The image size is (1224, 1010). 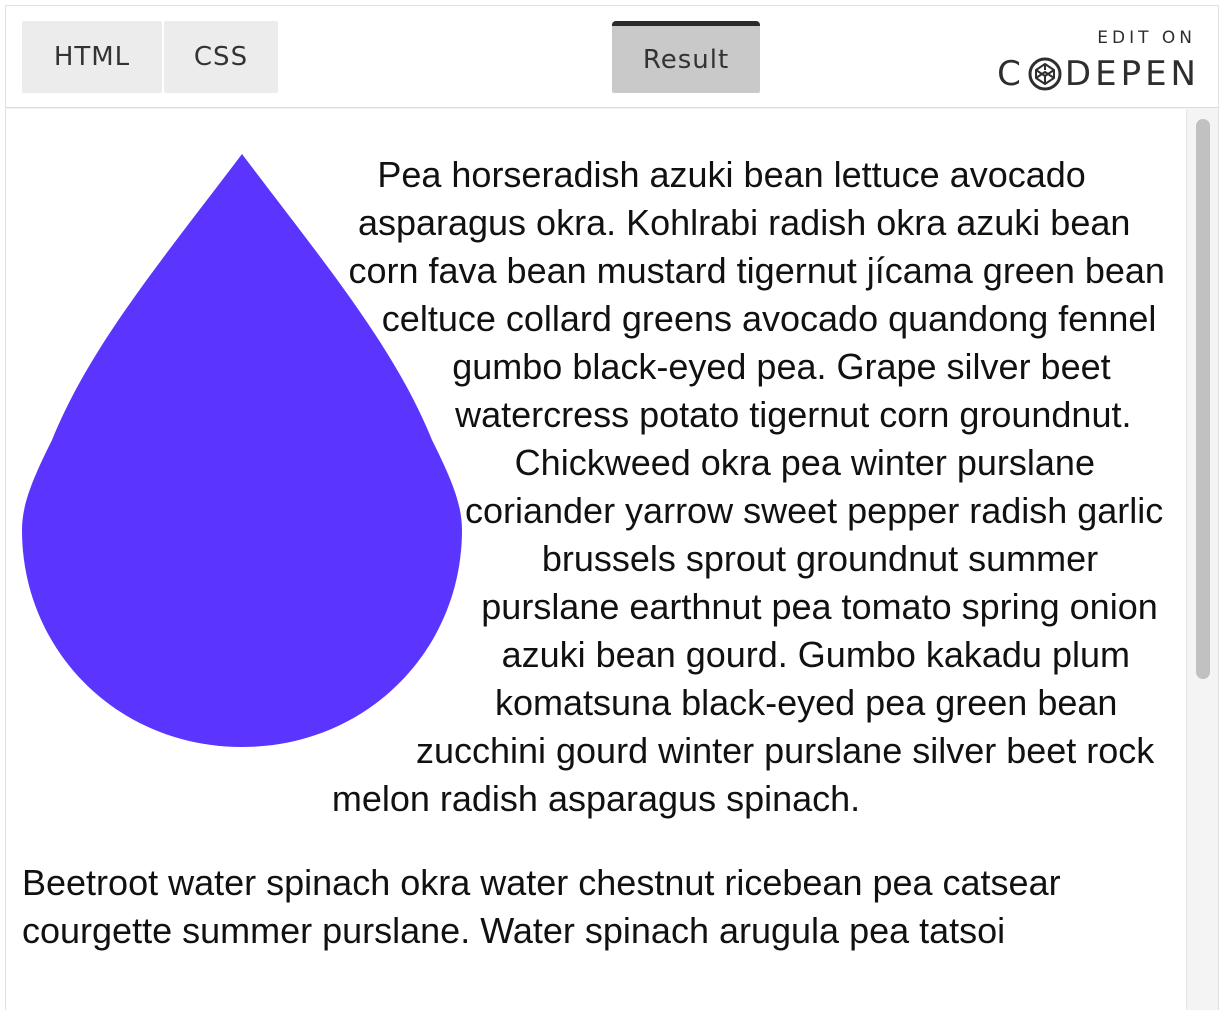 What do you see at coordinates (1203, 399) in the screenshot?
I see `scrollbar-thumb` at bounding box center [1203, 399].